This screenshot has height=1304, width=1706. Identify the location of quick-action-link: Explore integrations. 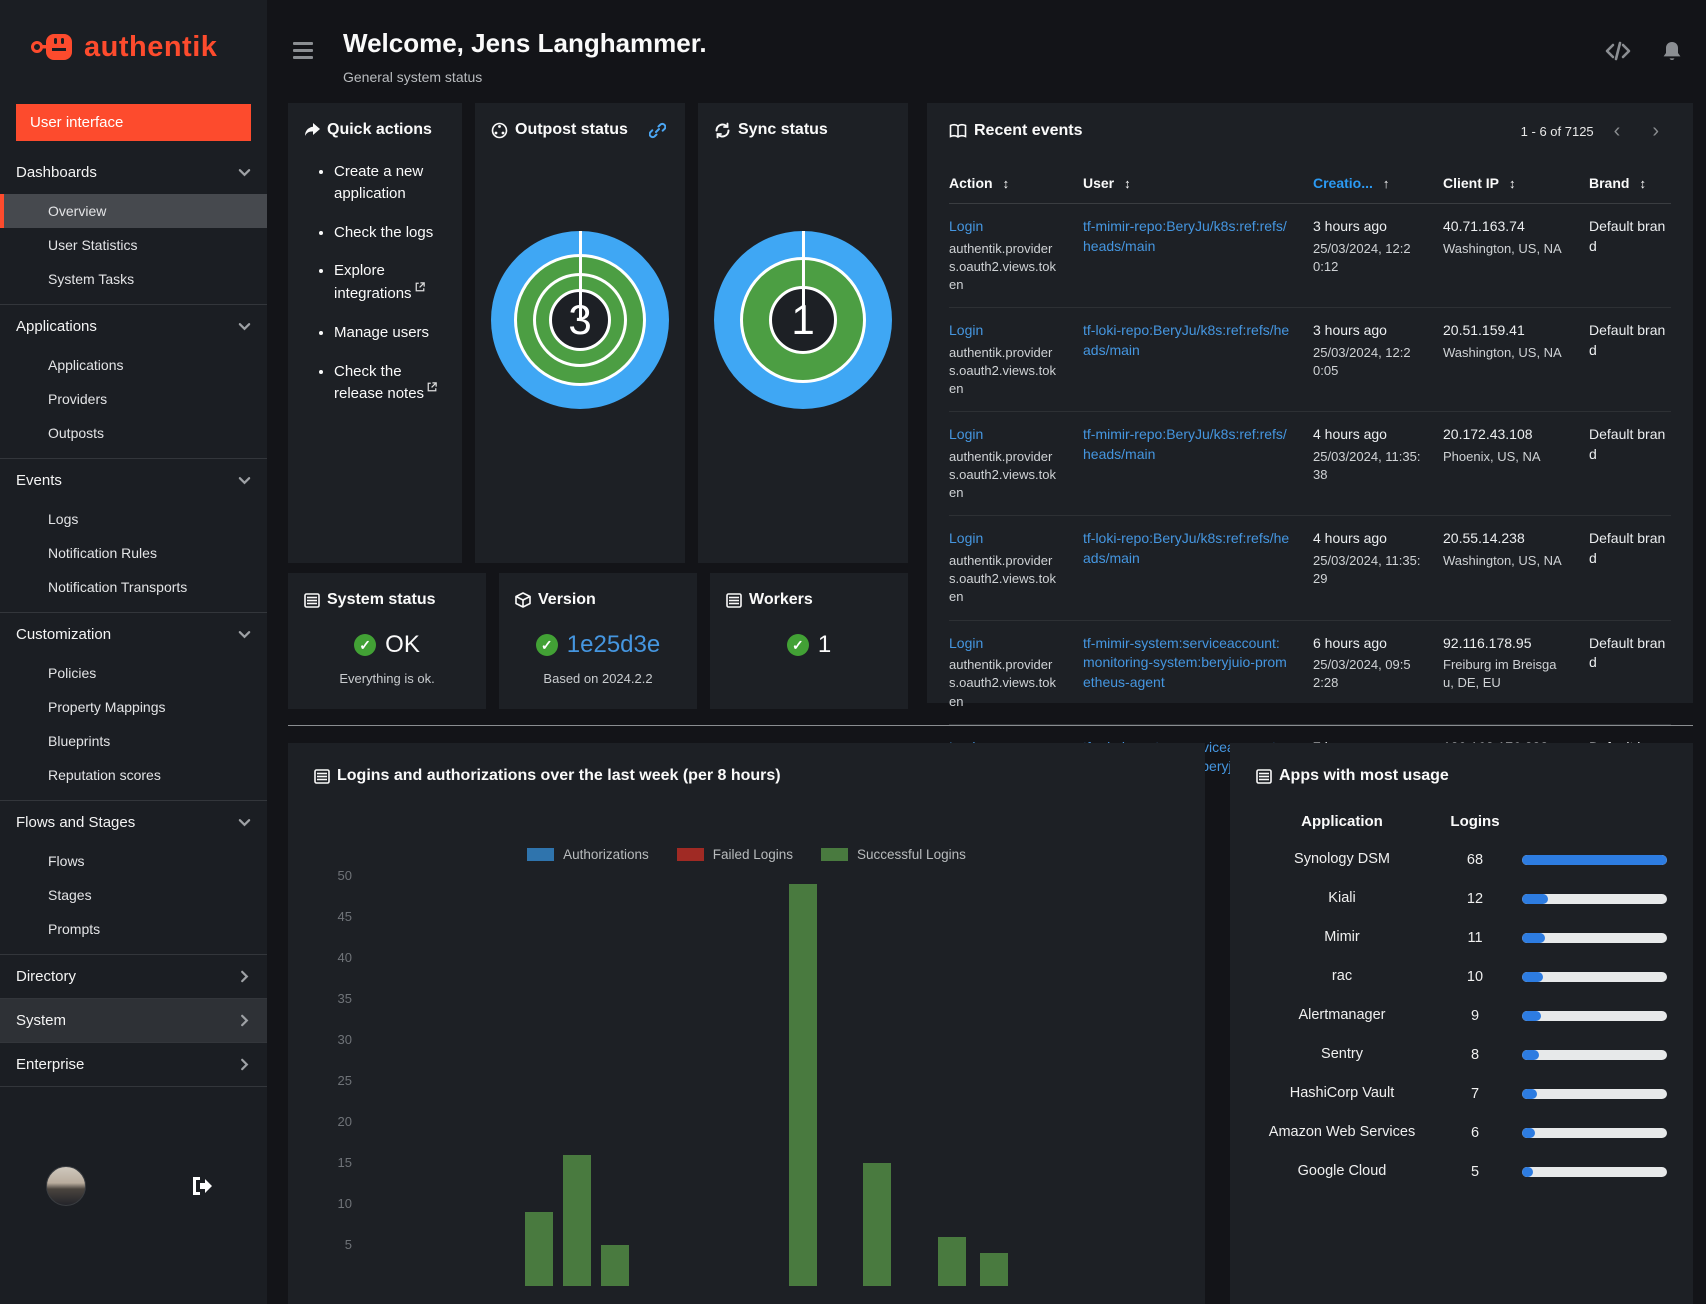
(390, 282).